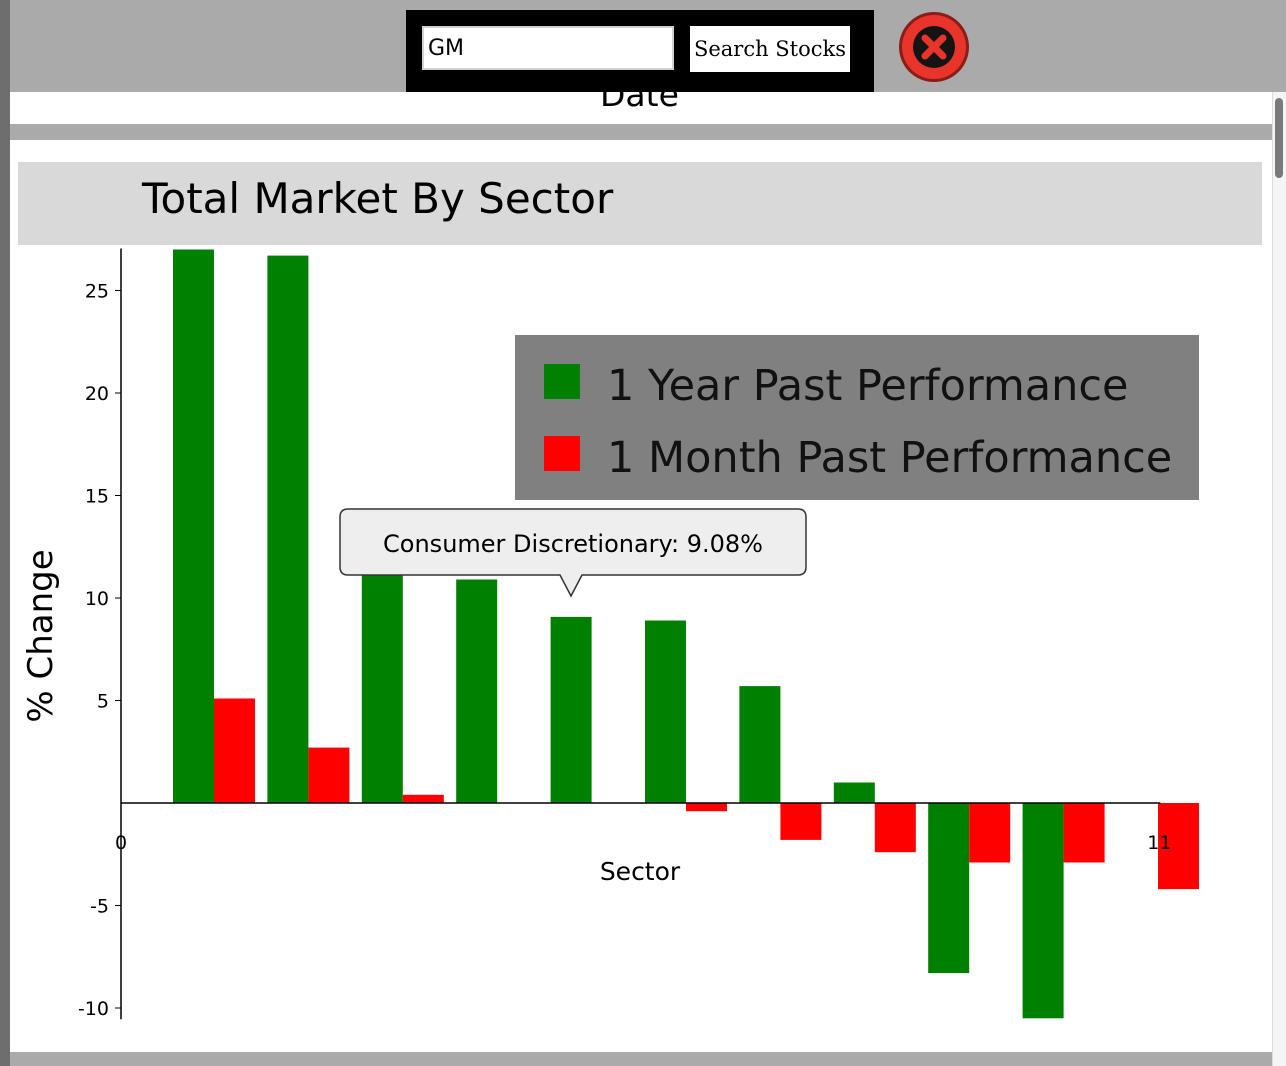  I want to click on y-tick-label: 5, so click(103, 702).